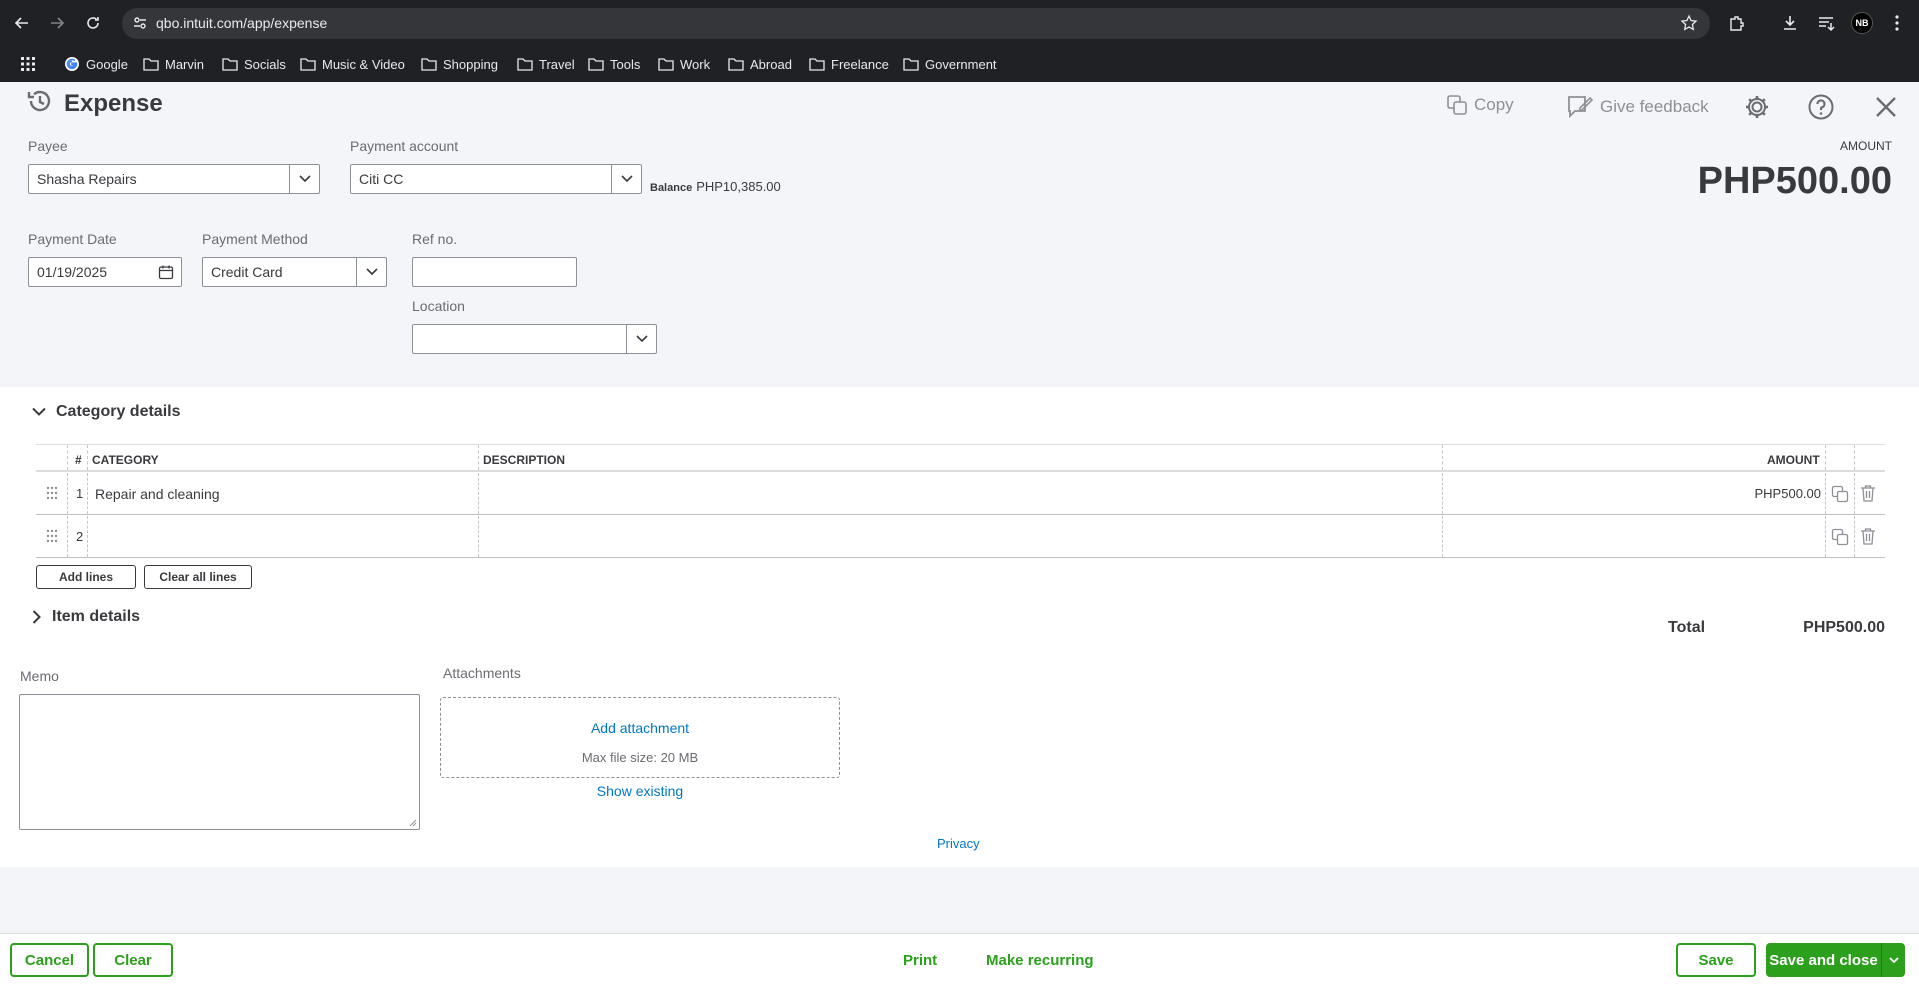 This screenshot has height=994, width=1919. Describe the element at coordinates (958, 843) in the screenshot. I see `privacy-link: Privacy` at that location.